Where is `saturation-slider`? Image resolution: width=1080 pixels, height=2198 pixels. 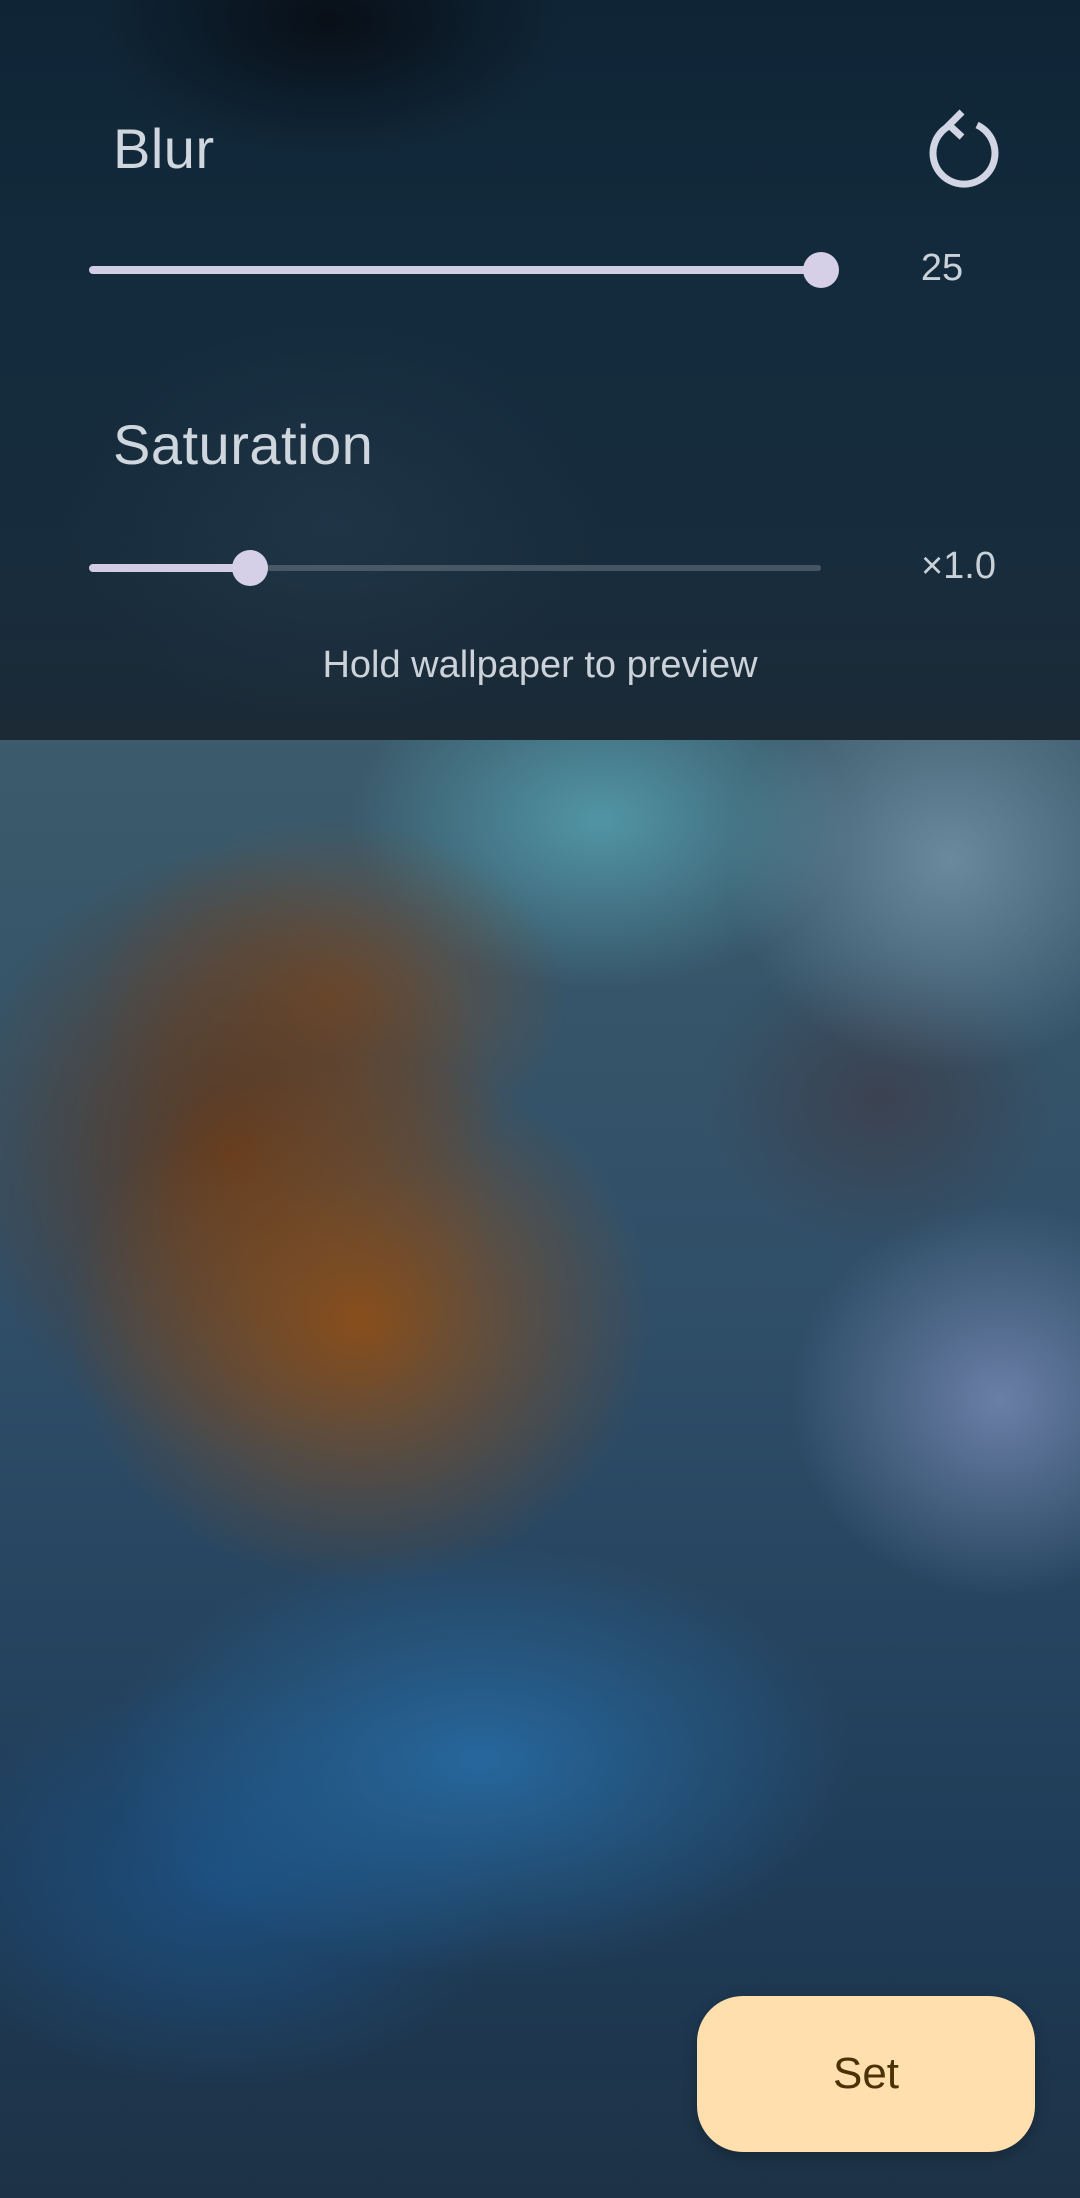 saturation-slider is located at coordinates (464, 568).